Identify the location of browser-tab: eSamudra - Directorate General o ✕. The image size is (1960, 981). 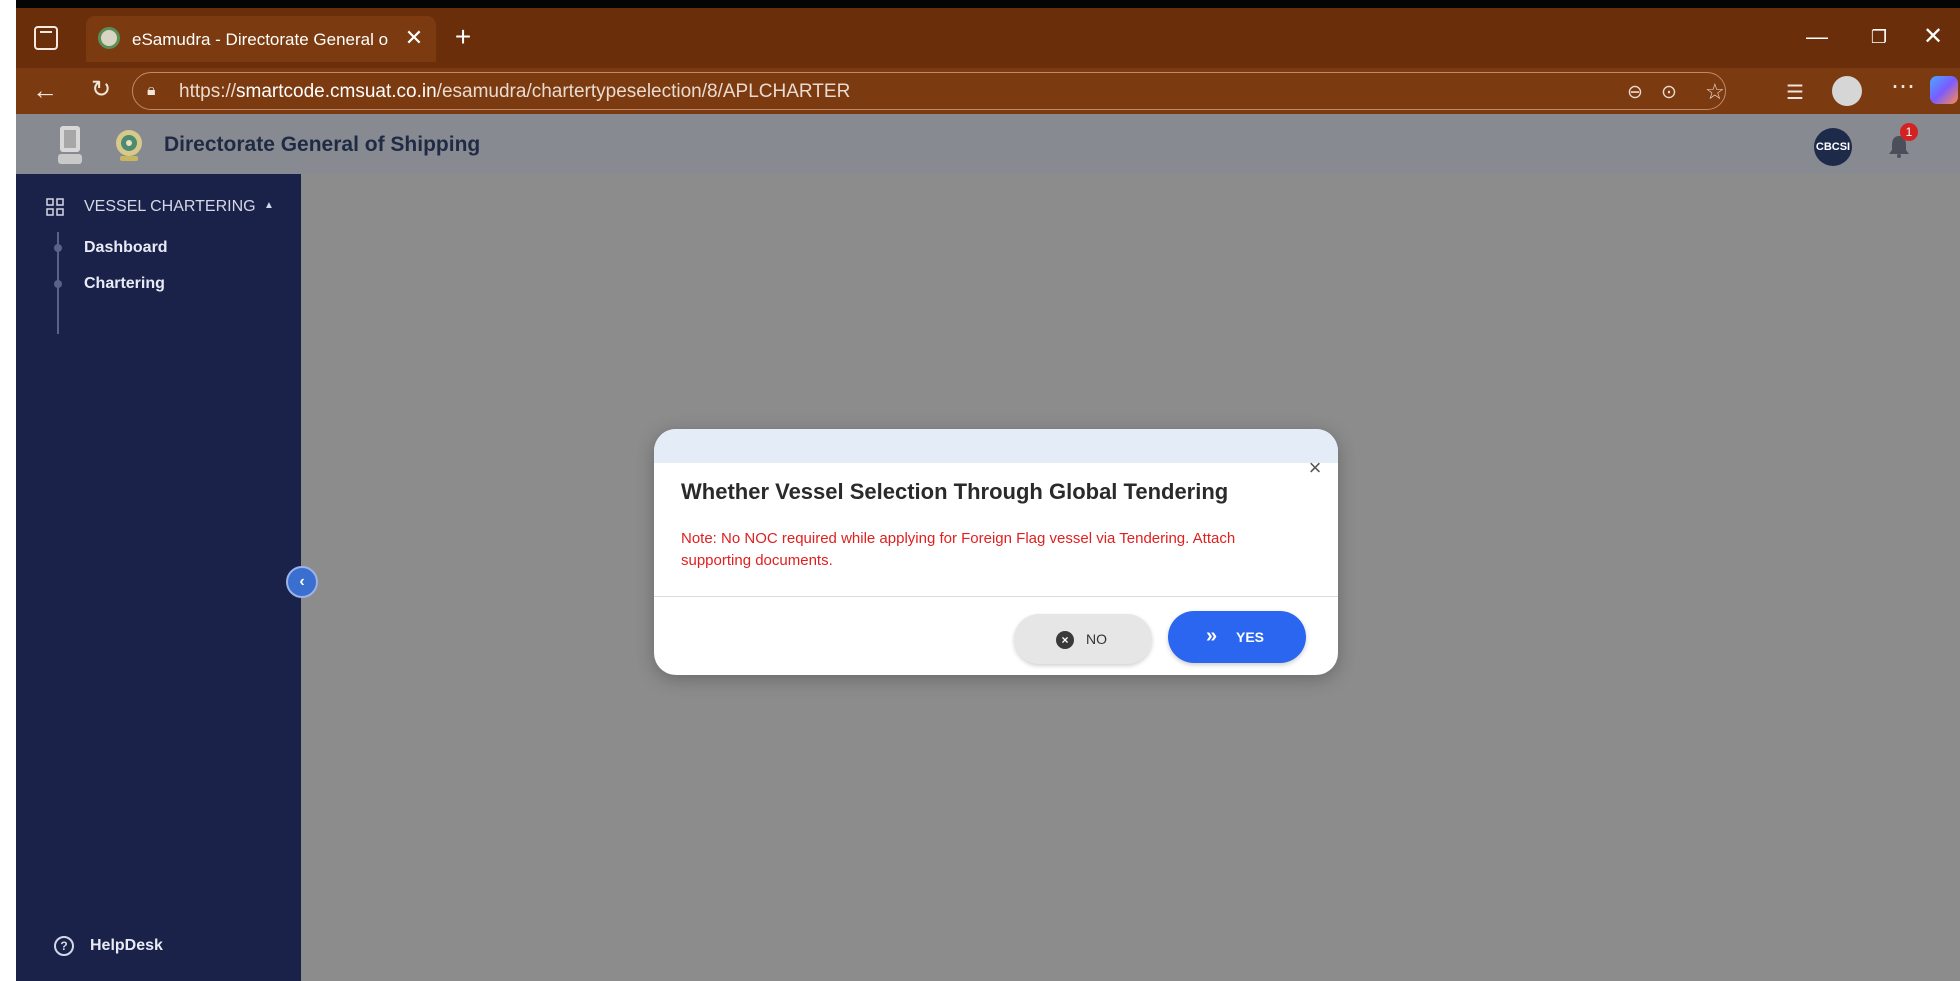
(261, 39).